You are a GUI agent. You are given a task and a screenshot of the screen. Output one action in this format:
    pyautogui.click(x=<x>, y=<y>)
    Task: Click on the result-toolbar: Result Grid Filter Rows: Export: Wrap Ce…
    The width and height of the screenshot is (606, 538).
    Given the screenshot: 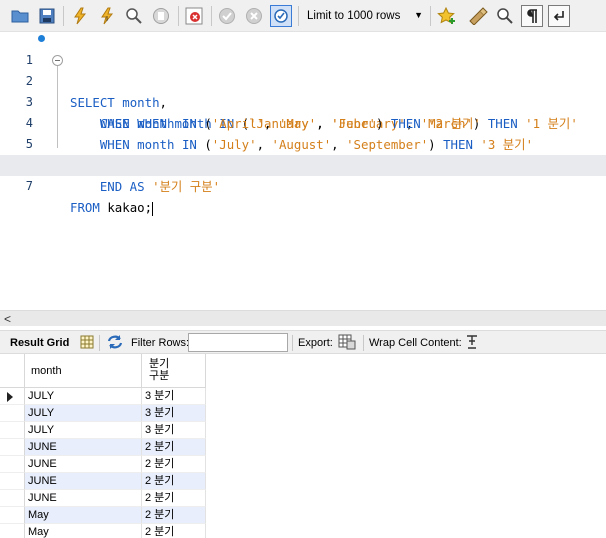 What is the action you would take?
    pyautogui.click(x=303, y=342)
    